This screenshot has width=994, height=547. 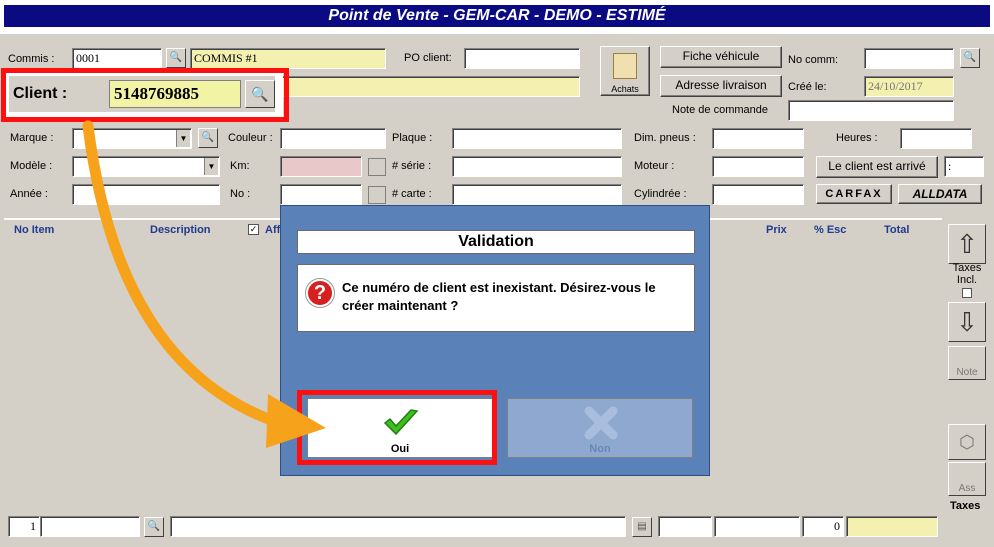 What do you see at coordinates (871, 110) in the screenshot?
I see `note-commande-field` at bounding box center [871, 110].